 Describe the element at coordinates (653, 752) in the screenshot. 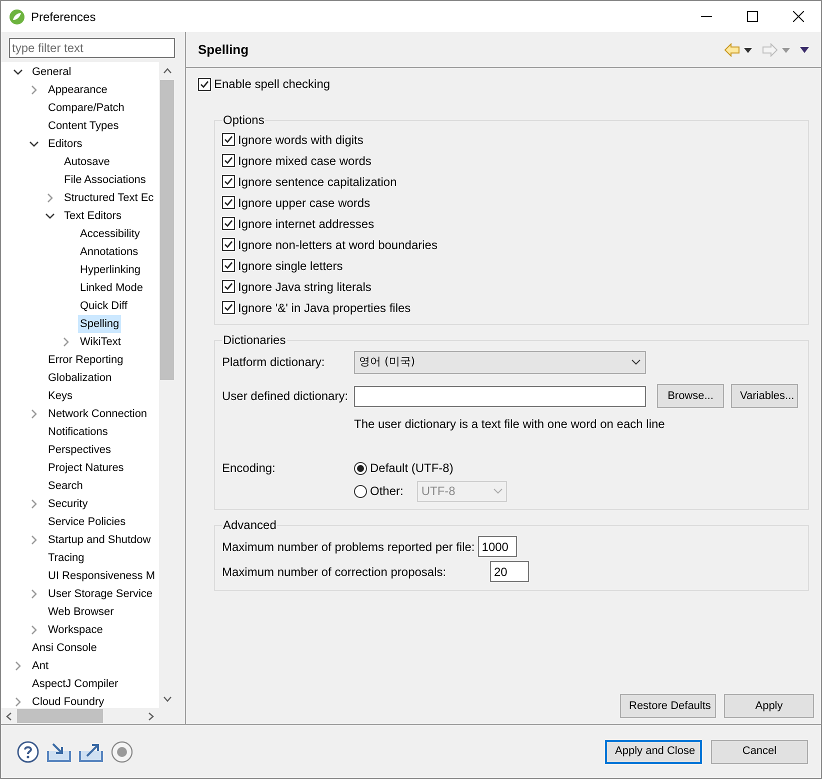

I see `button: Apply and Close` at that location.